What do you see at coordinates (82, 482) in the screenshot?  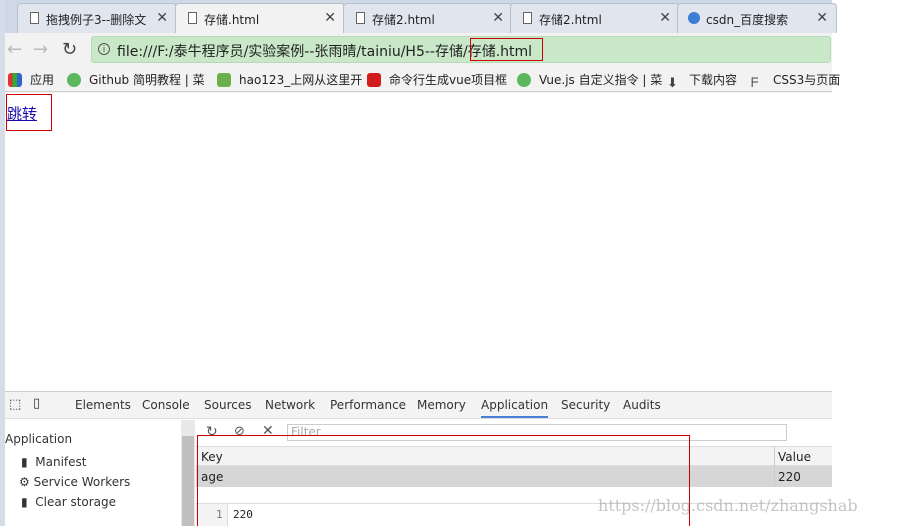 I see `sidebar-item-label: Service Workers` at bounding box center [82, 482].